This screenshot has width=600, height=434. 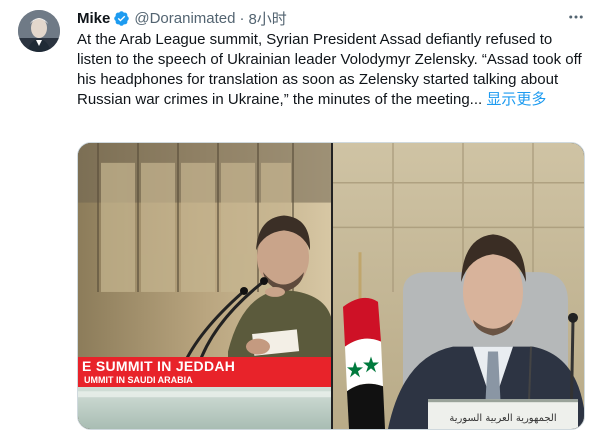 I want to click on nameplate-text: الجمهورية العربية السورية, so click(x=502, y=418).